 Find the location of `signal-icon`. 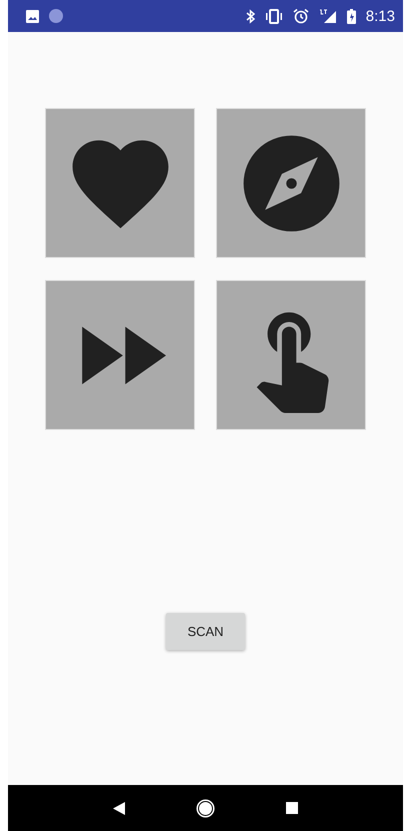

signal-icon is located at coordinates (327, 16).